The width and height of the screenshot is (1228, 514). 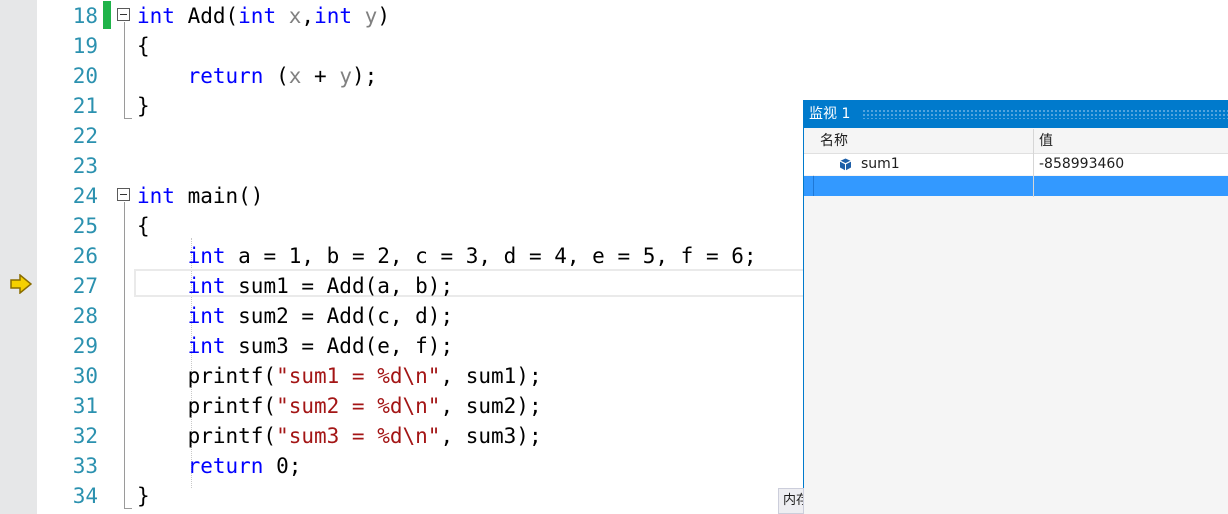 What do you see at coordinates (809, 186) in the screenshot?
I see `watch-row-gutter` at bounding box center [809, 186].